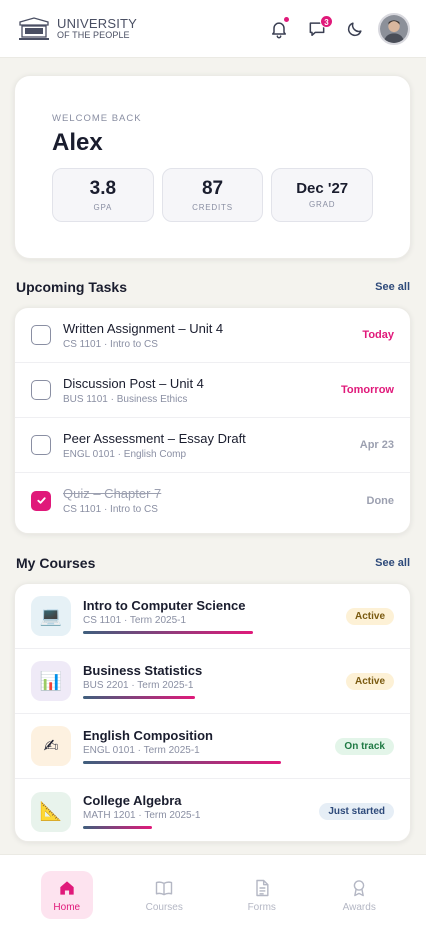 This screenshot has height=928, width=426. I want to click on bar-chart-icon: 📊, so click(51, 681).